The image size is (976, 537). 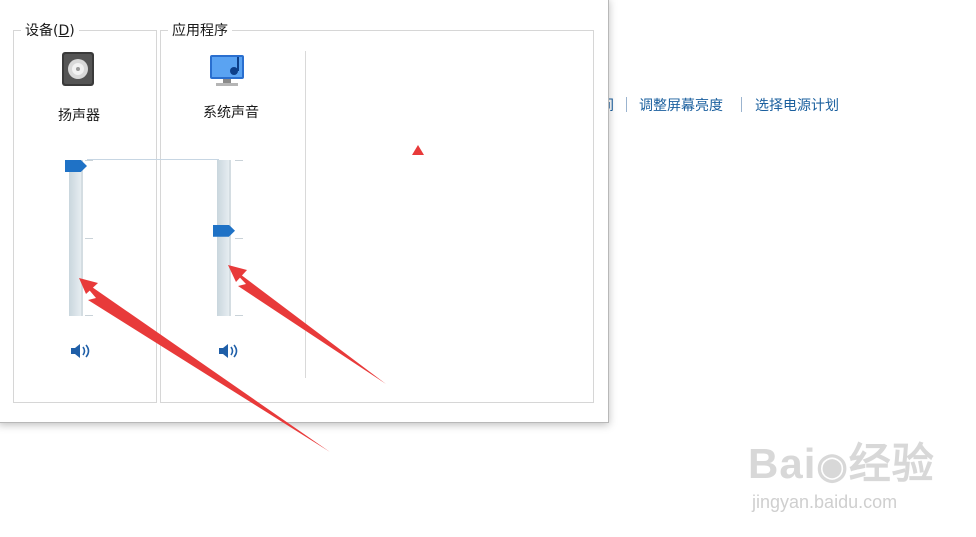 I want to click on slider-link-line, so click(x=153, y=159).